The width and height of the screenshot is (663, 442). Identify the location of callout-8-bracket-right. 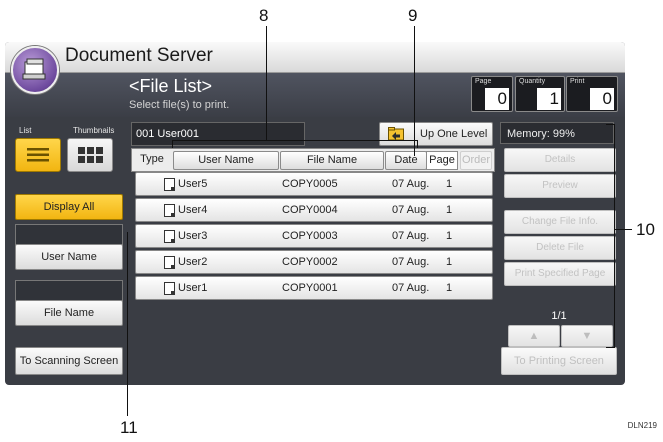
(417, 144).